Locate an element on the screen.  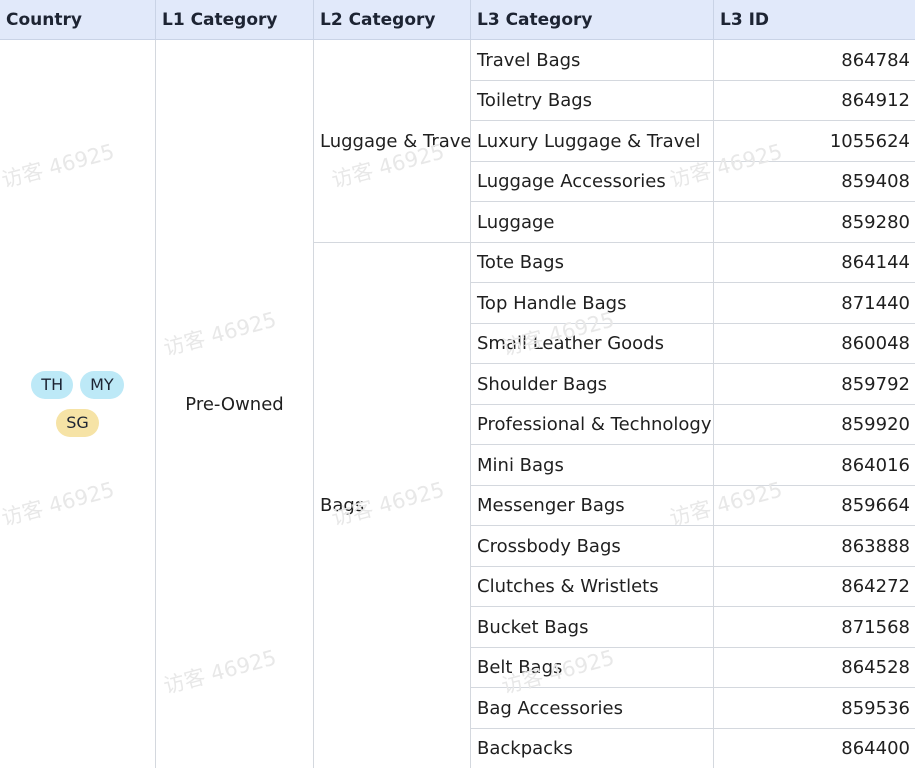
country-tag-my: MY is located at coordinates (102, 385).